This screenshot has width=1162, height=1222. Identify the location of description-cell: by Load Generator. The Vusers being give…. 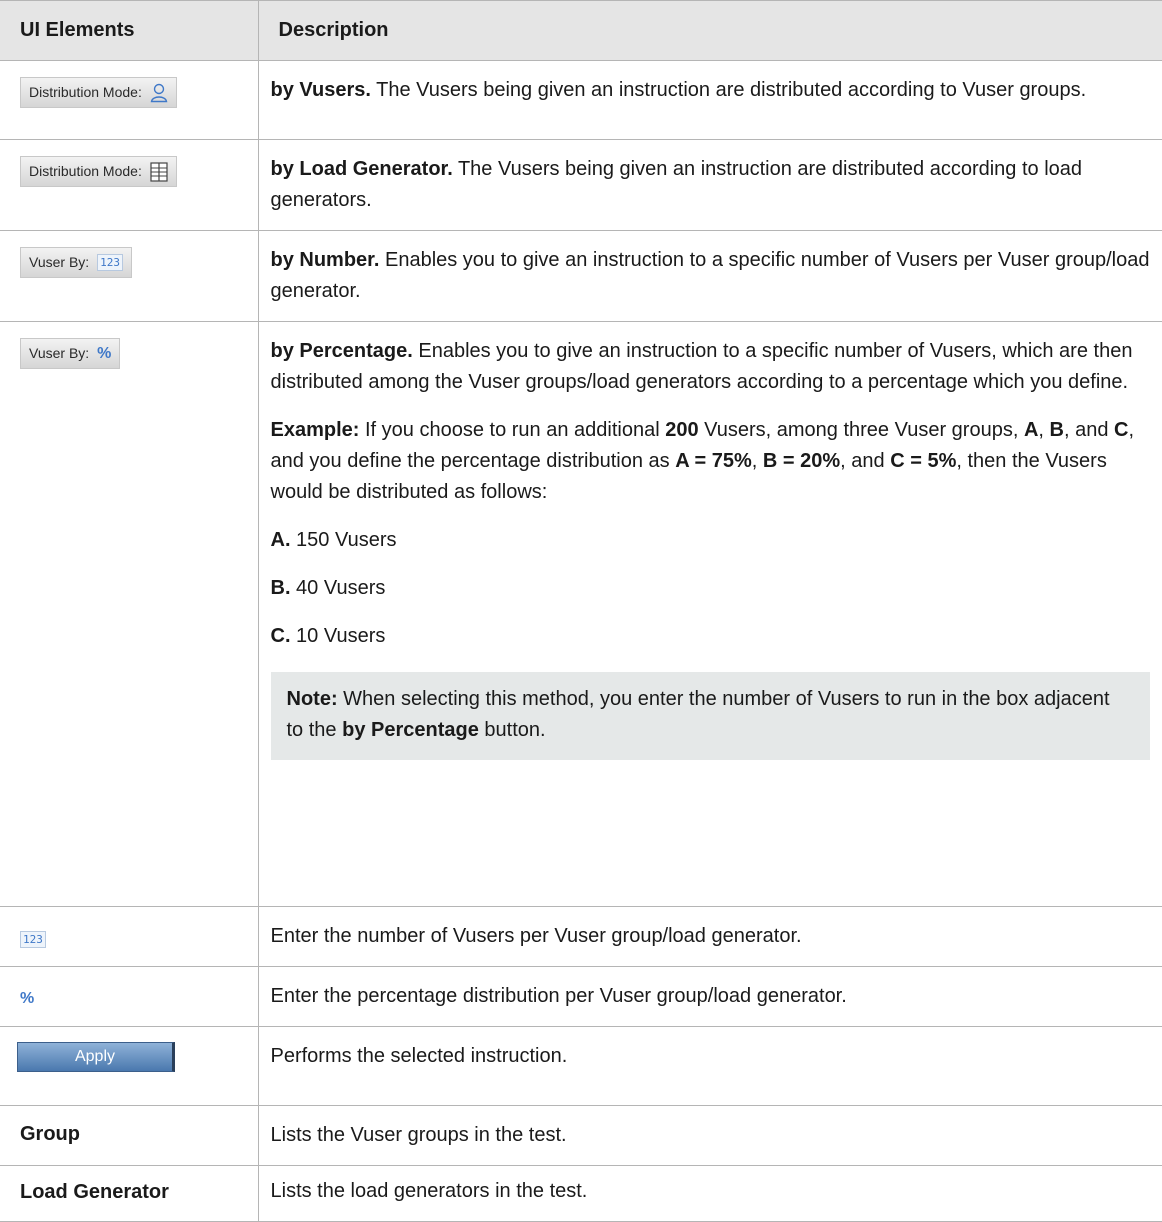
(710, 185).